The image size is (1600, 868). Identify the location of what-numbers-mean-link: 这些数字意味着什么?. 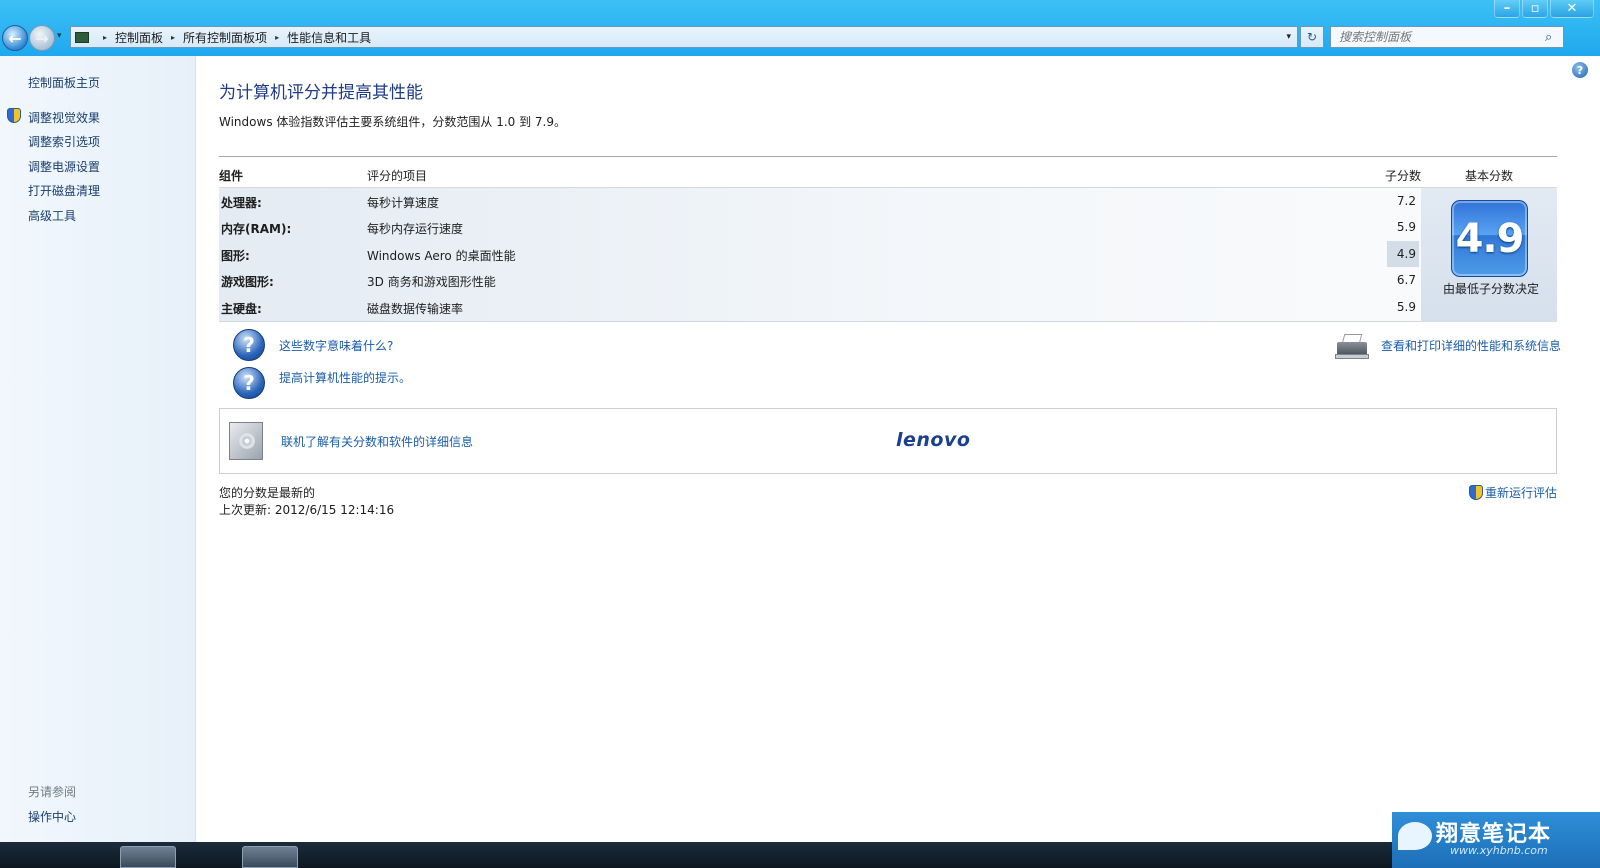
(336, 345).